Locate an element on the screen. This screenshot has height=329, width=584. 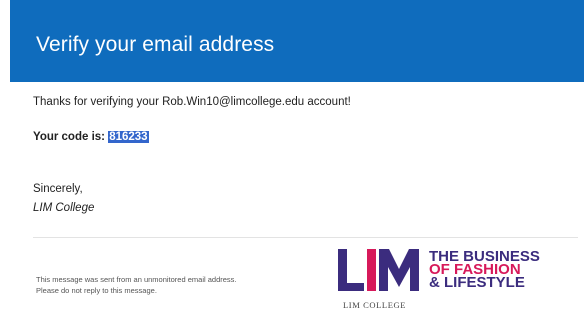
verification-code-line: Your code is: 816233 is located at coordinates (91, 137).